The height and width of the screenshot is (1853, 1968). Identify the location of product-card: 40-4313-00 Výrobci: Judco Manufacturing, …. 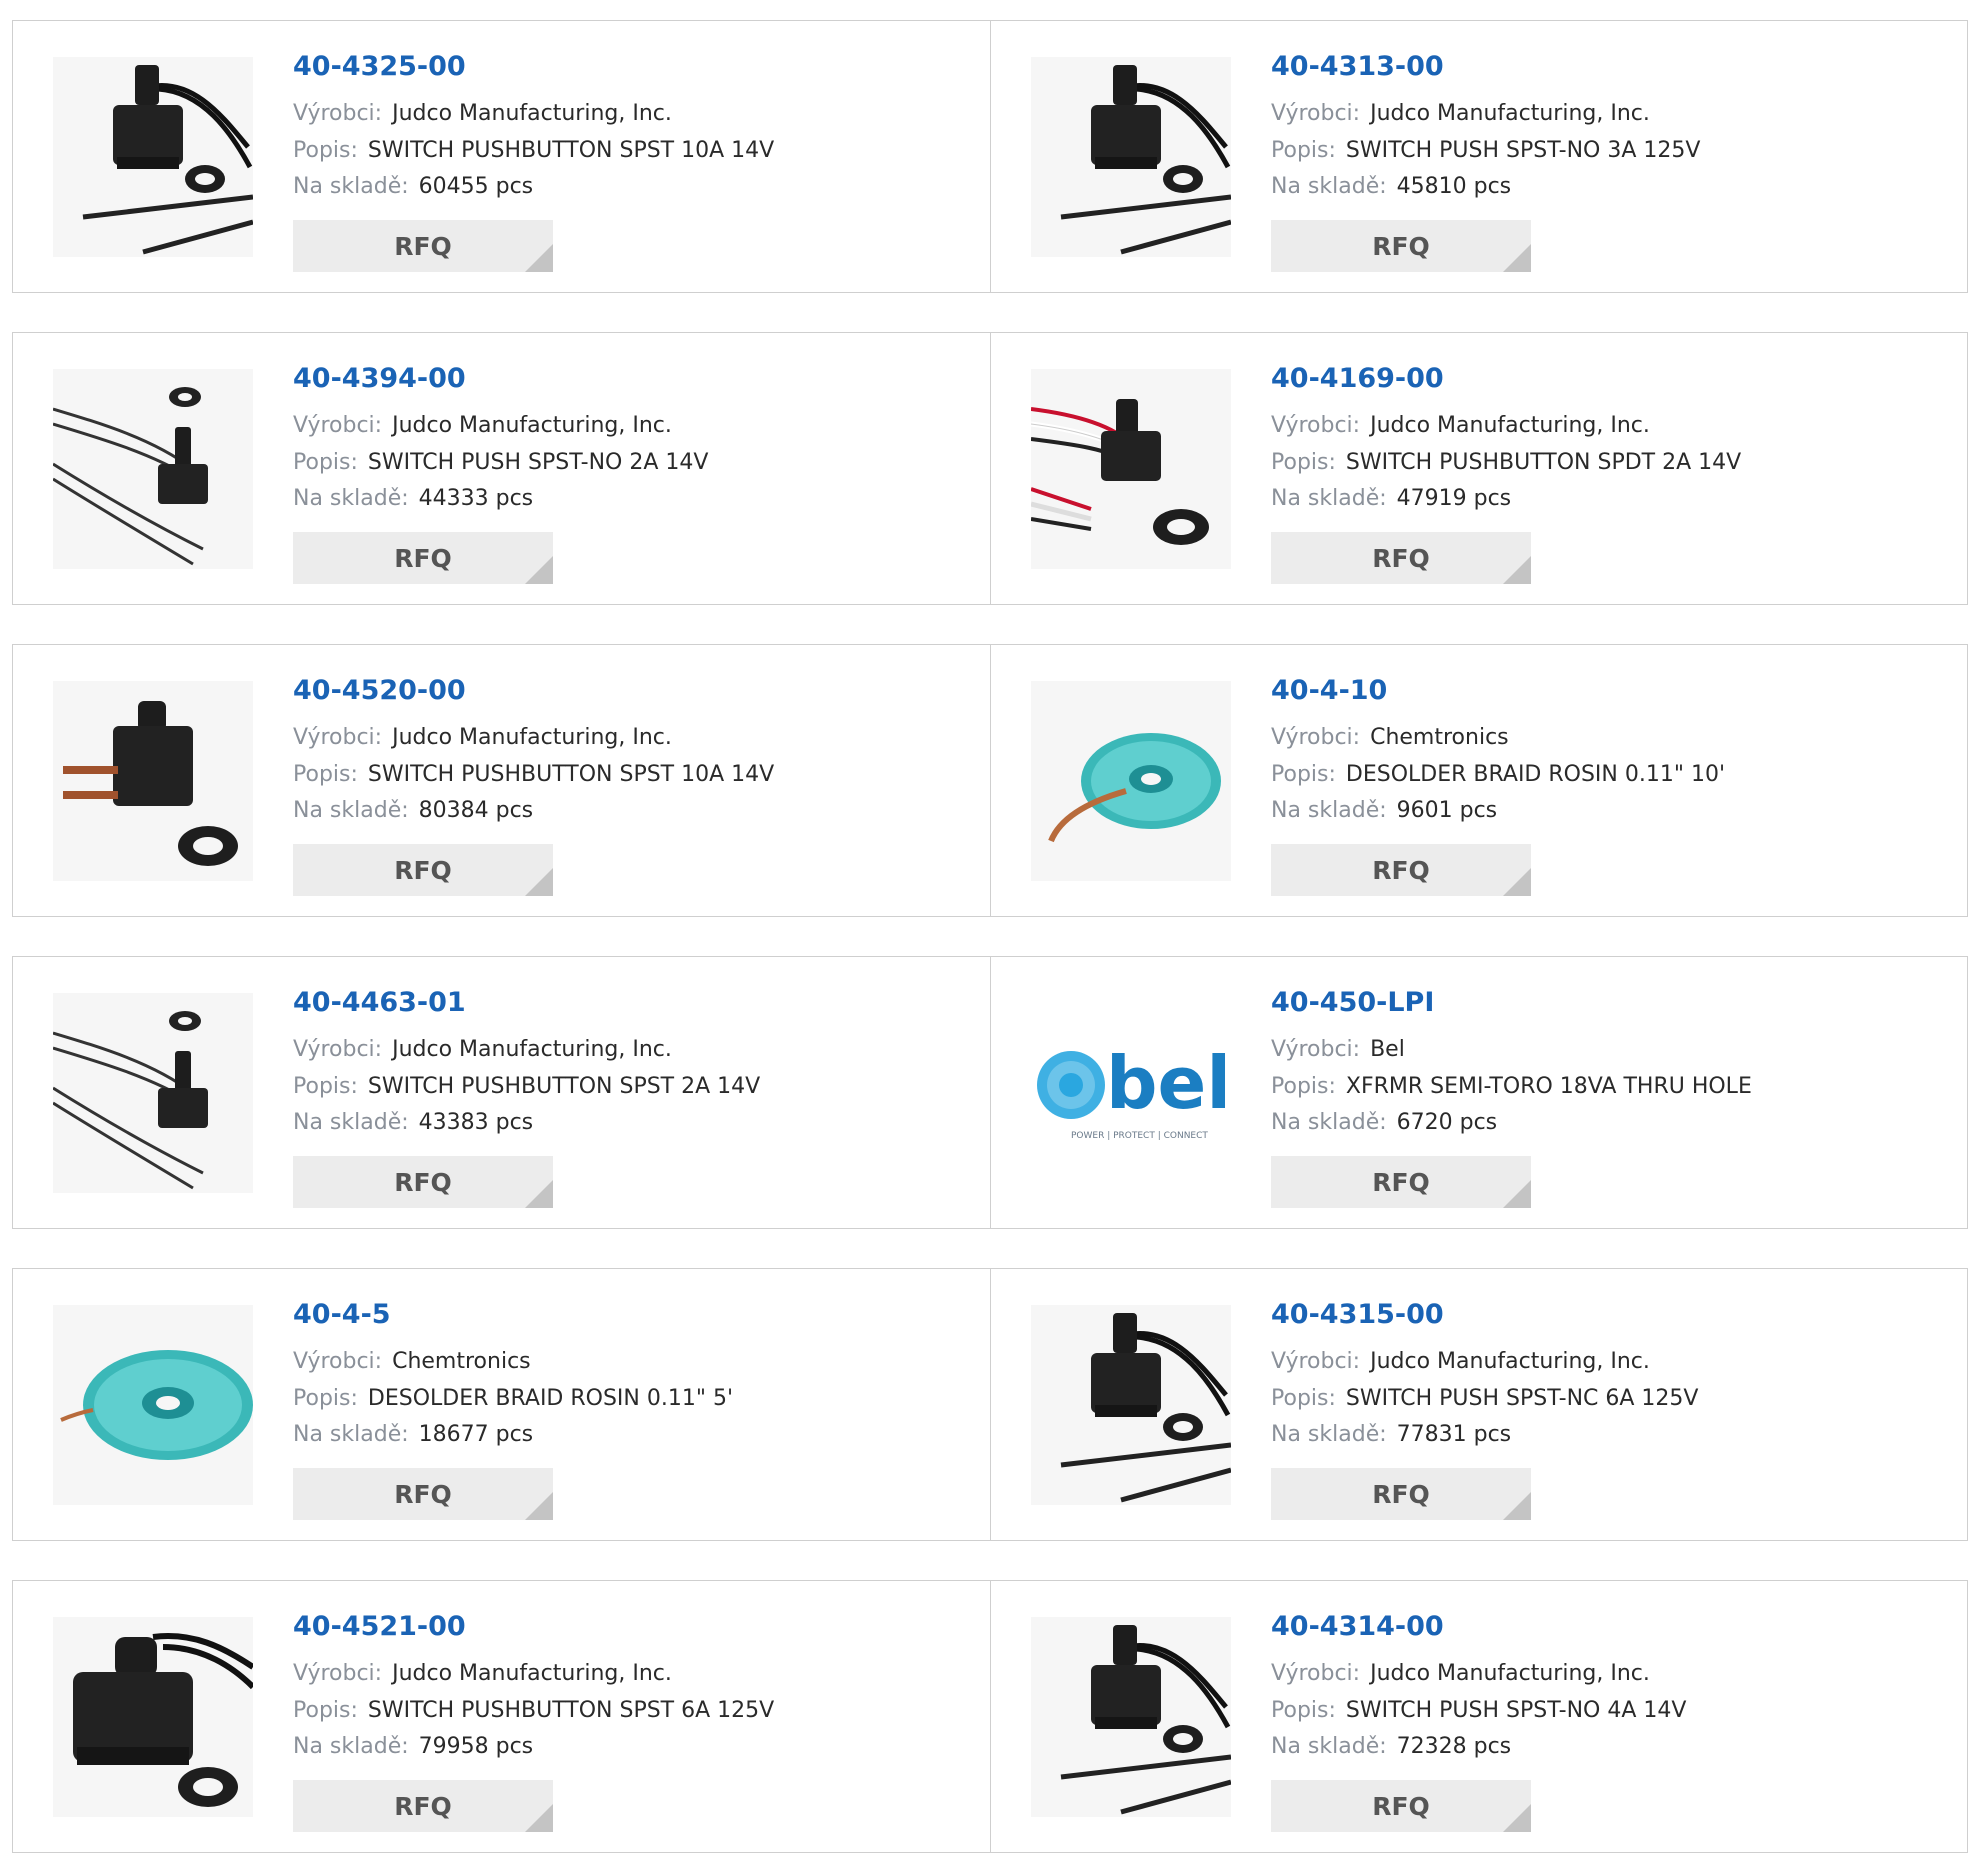
(1479, 156).